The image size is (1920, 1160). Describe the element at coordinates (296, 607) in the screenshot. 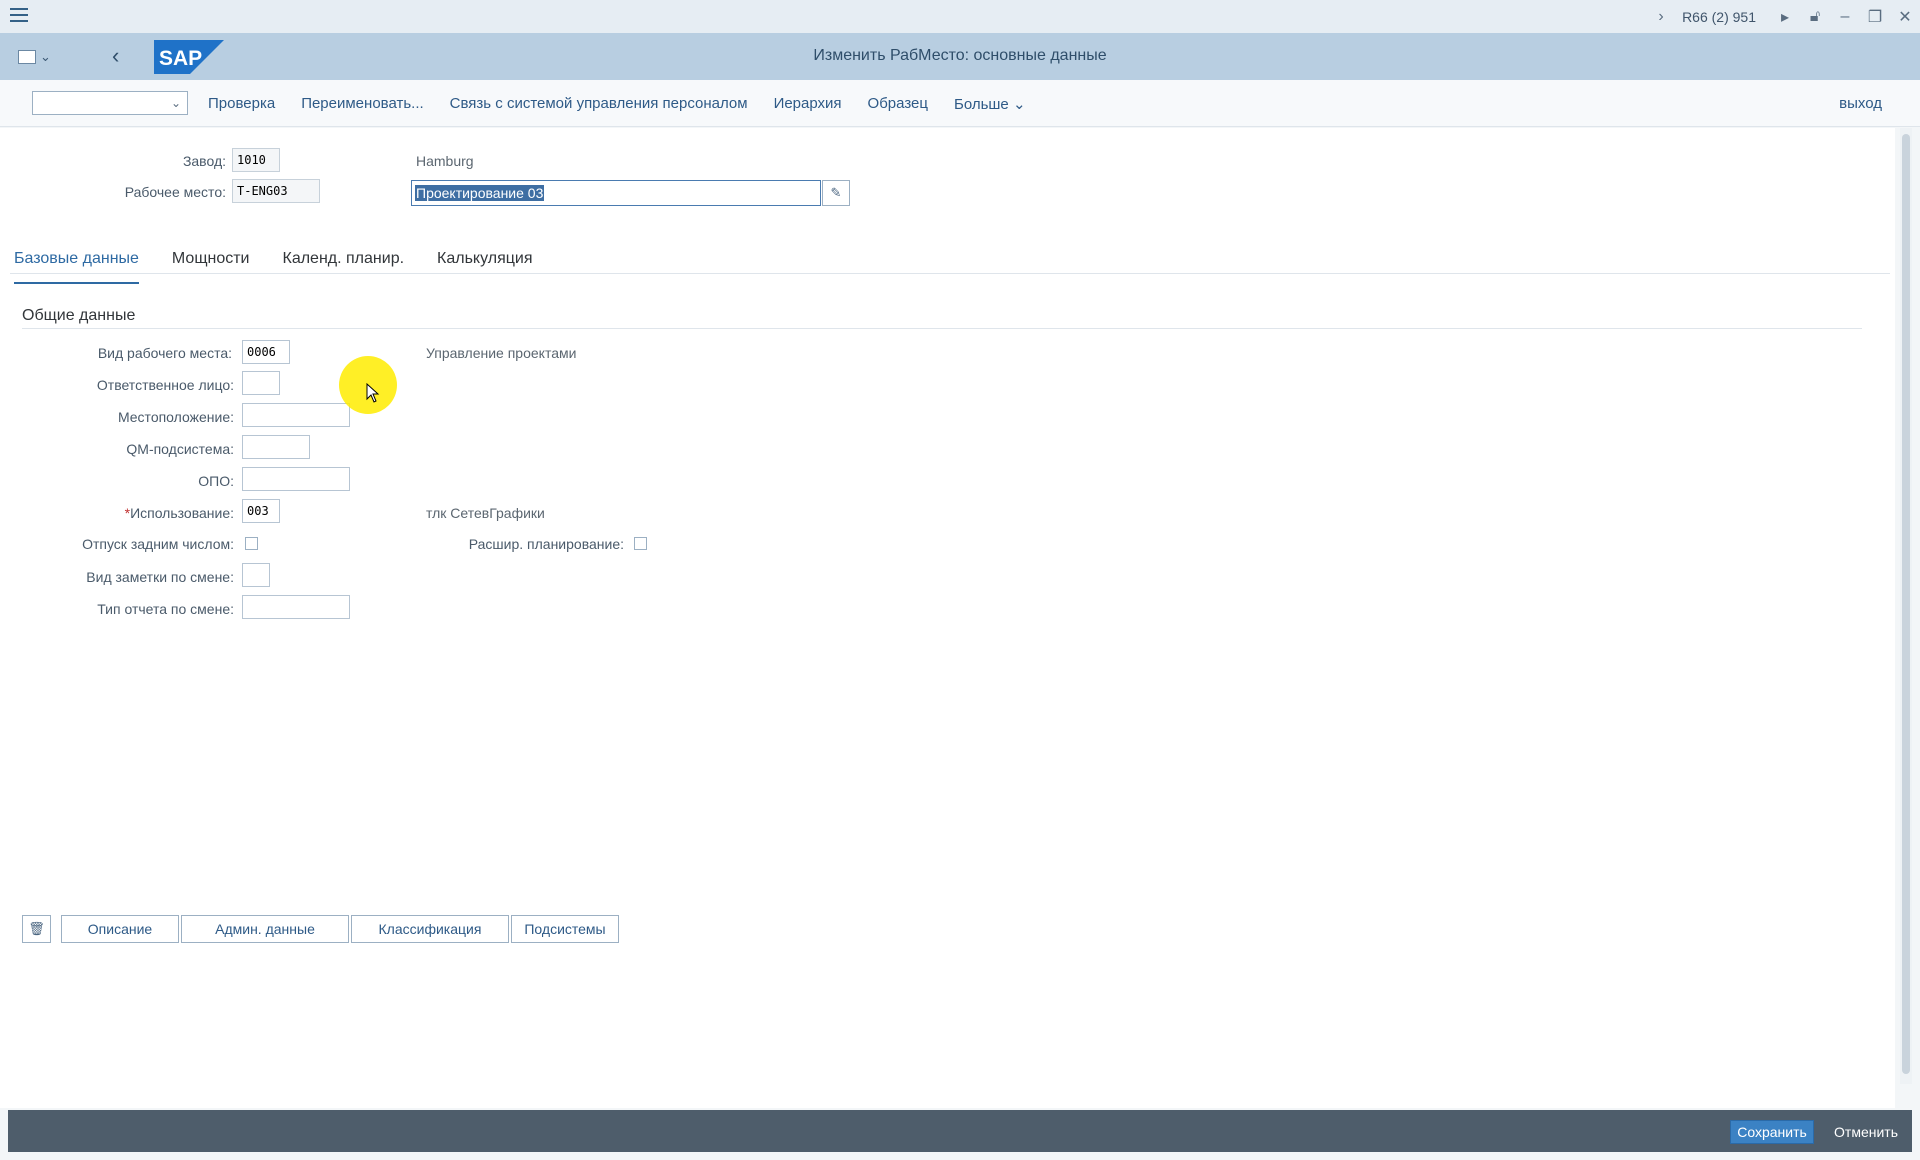

I see `shift-report-field` at that location.